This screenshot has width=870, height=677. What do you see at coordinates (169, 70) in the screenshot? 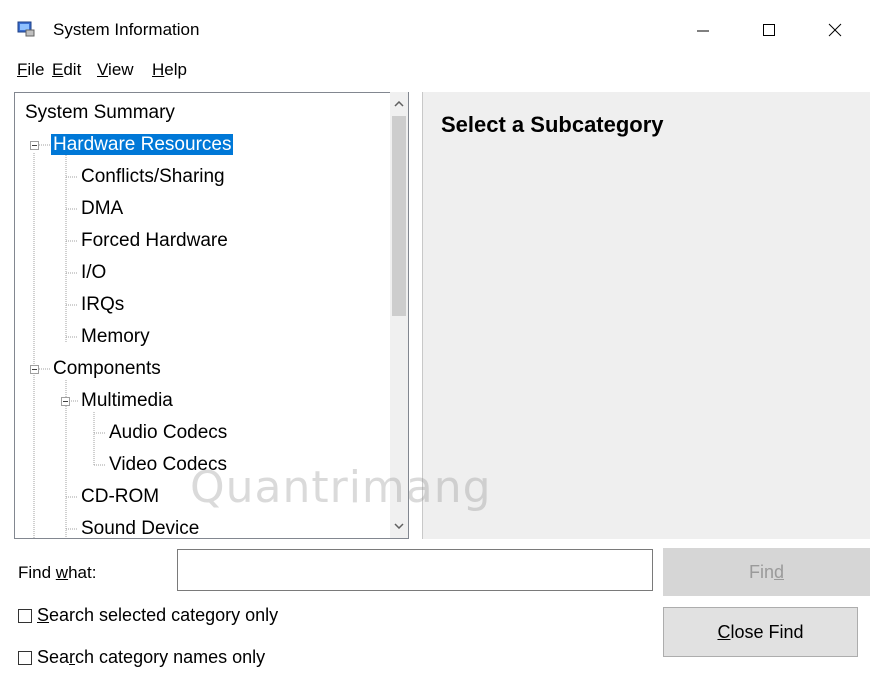
I see `menu-help: Help` at bounding box center [169, 70].